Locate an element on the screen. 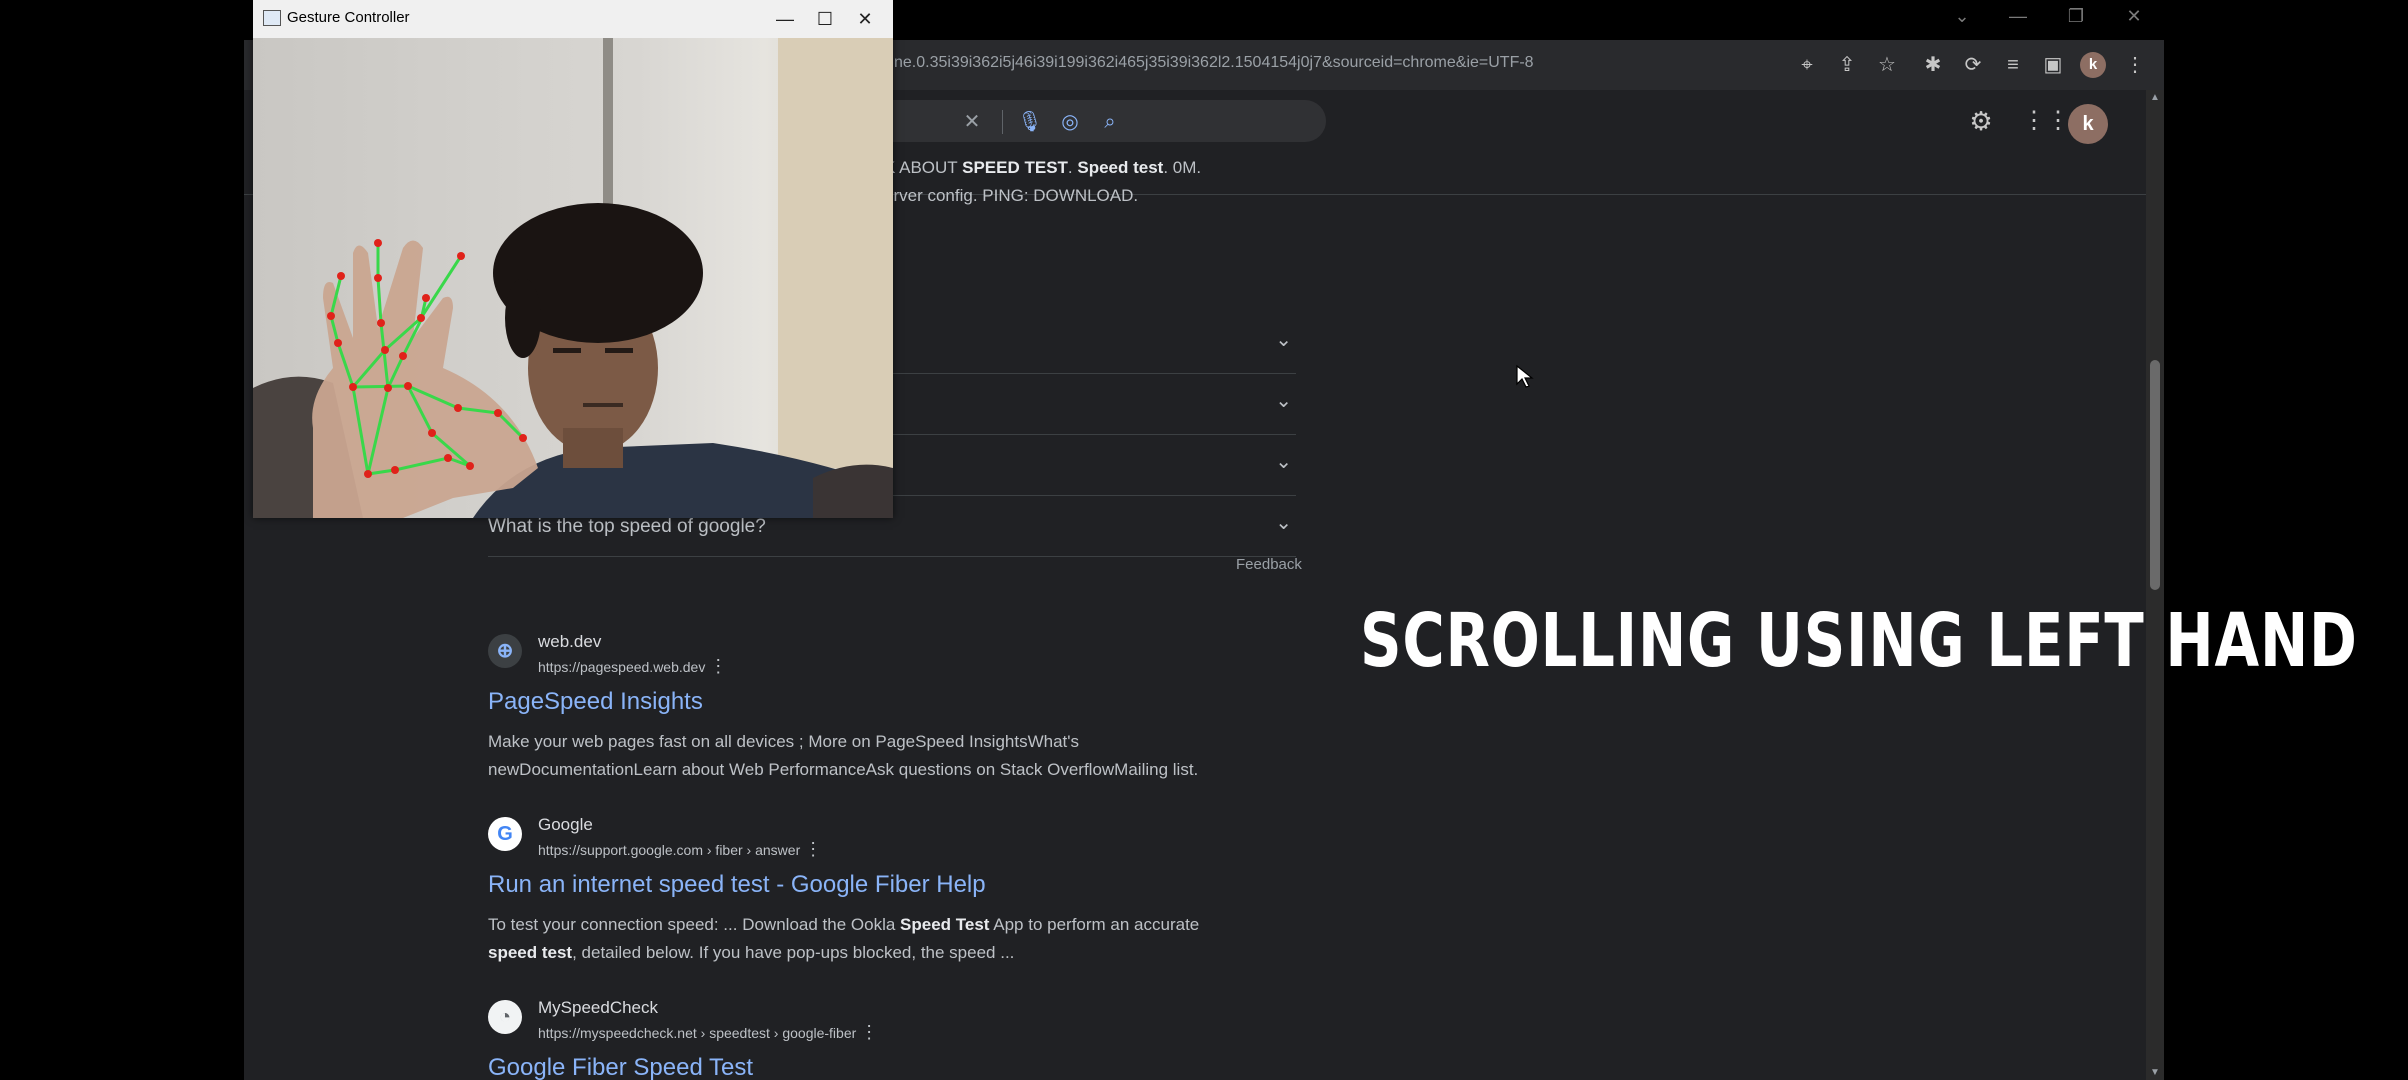 The width and height of the screenshot is (2408, 1080). feedback-link: Feedback is located at coordinates (1269, 564).